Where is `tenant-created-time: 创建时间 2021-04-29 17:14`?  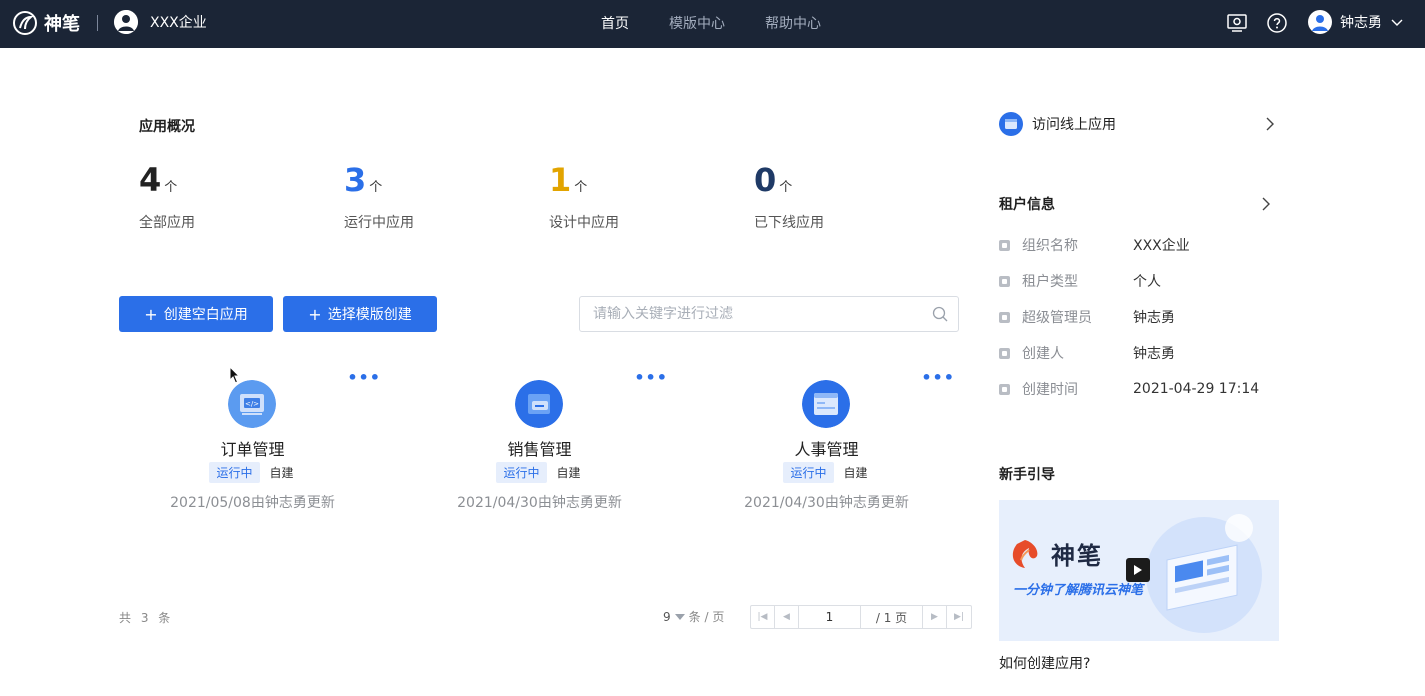 tenant-created-time: 创建时间 2021-04-29 17:14 is located at coordinates (1139, 389).